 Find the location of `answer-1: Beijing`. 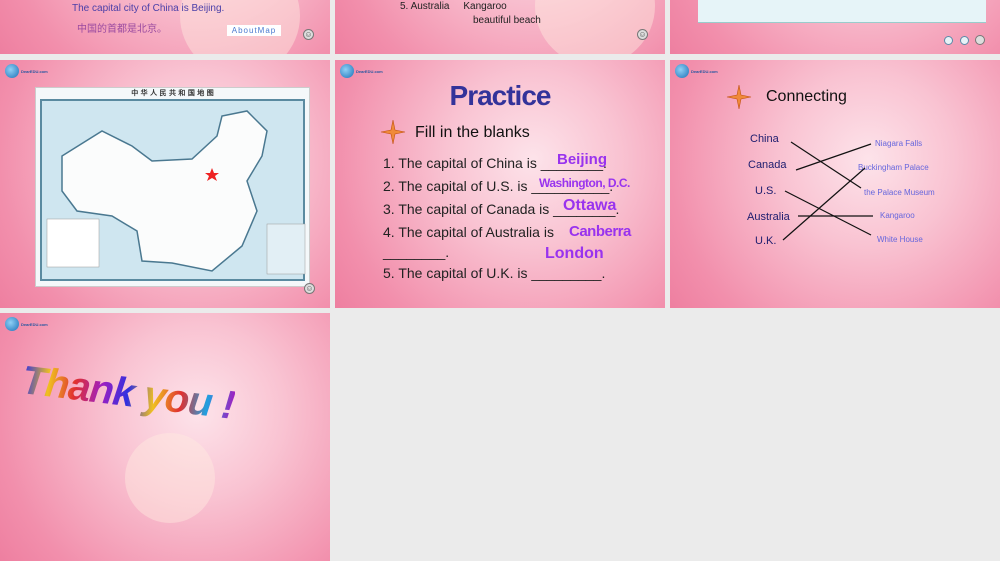

answer-1: Beijing is located at coordinates (582, 159).